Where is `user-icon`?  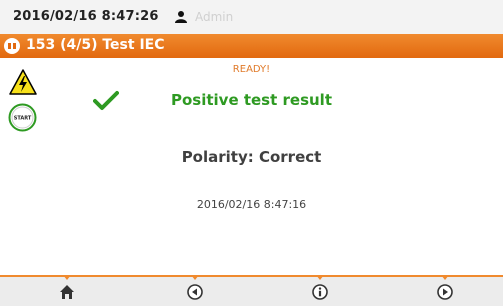 user-icon is located at coordinates (181, 17).